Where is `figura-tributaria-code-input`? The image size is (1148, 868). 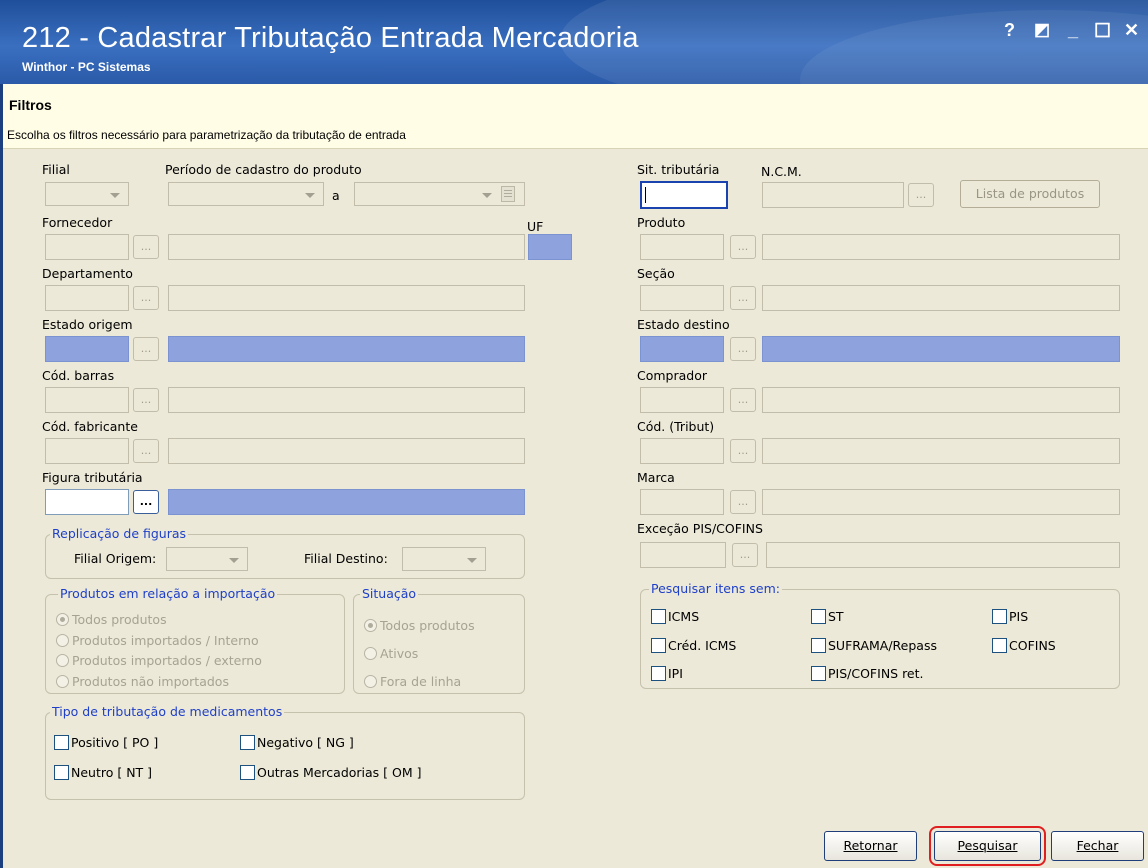
figura-tributaria-code-input is located at coordinates (87, 502).